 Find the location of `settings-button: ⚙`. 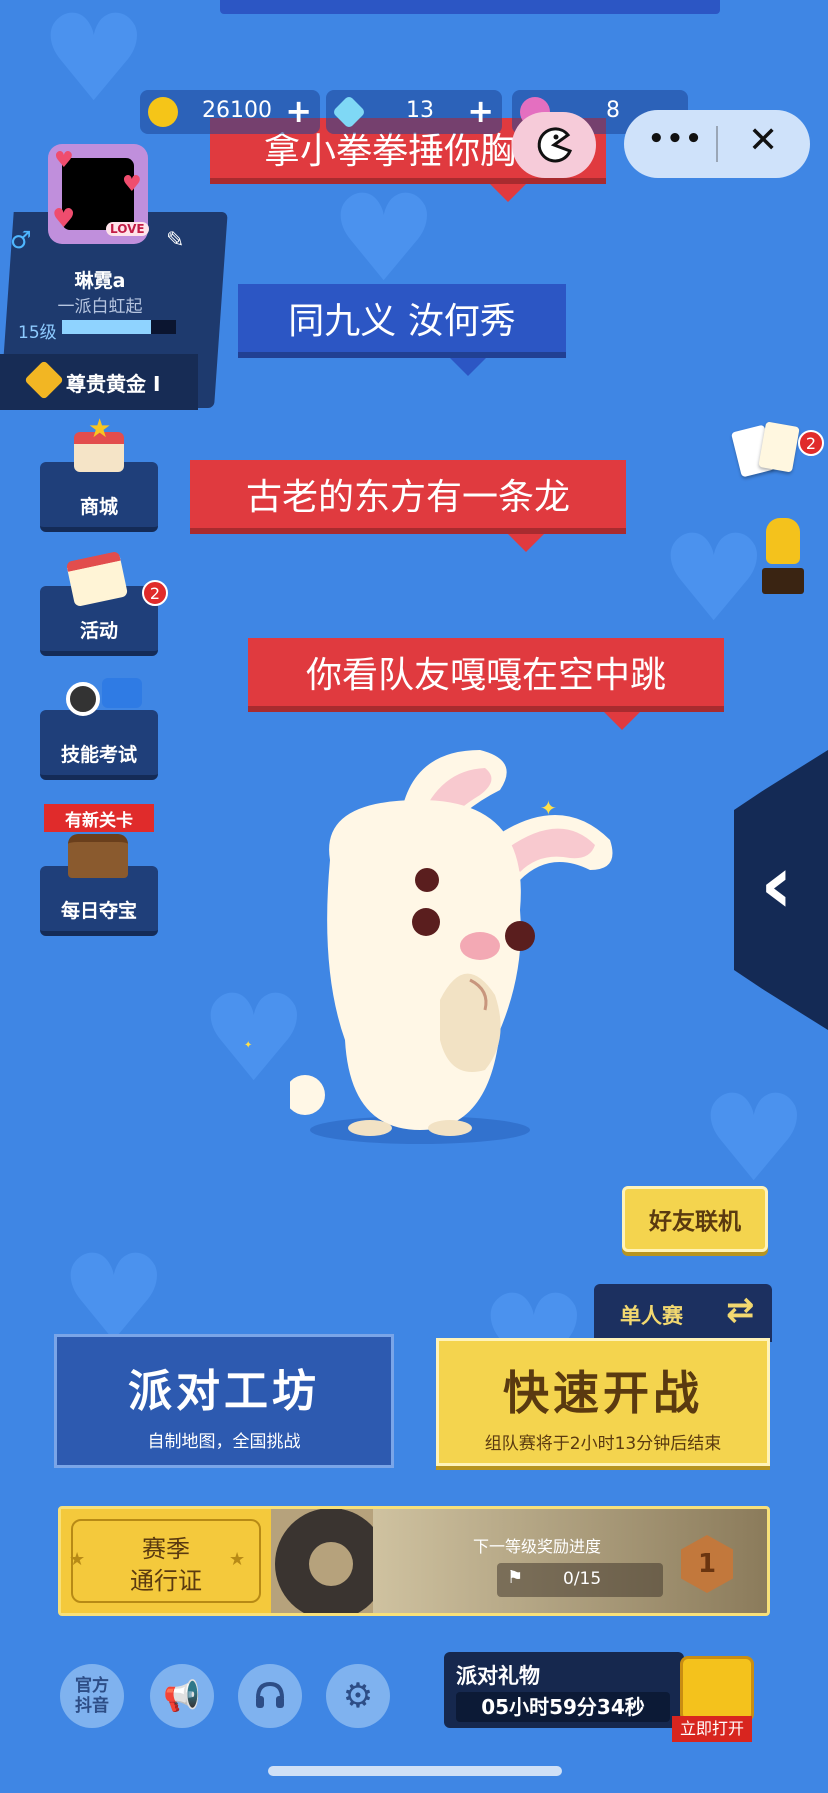

settings-button: ⚙ is located at coordinates (358, 1696).